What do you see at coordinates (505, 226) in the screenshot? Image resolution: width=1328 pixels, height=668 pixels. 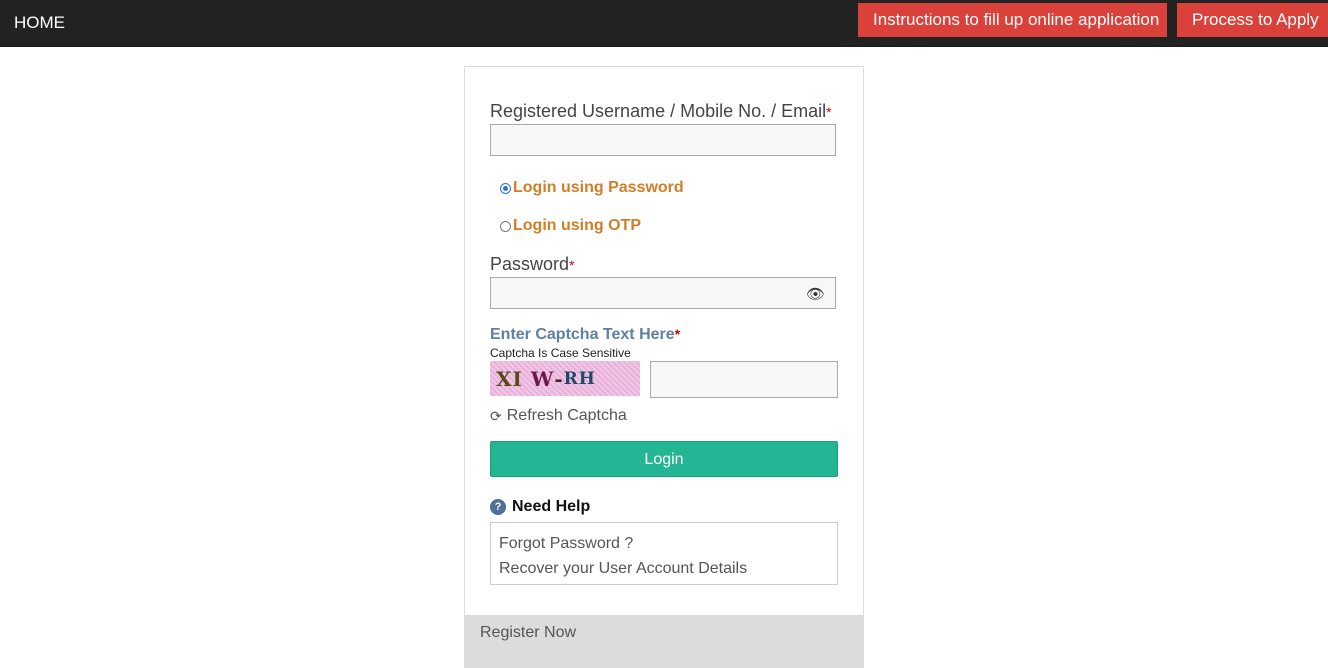 I see `login-otp-radio` at bounding box center [505, 226].